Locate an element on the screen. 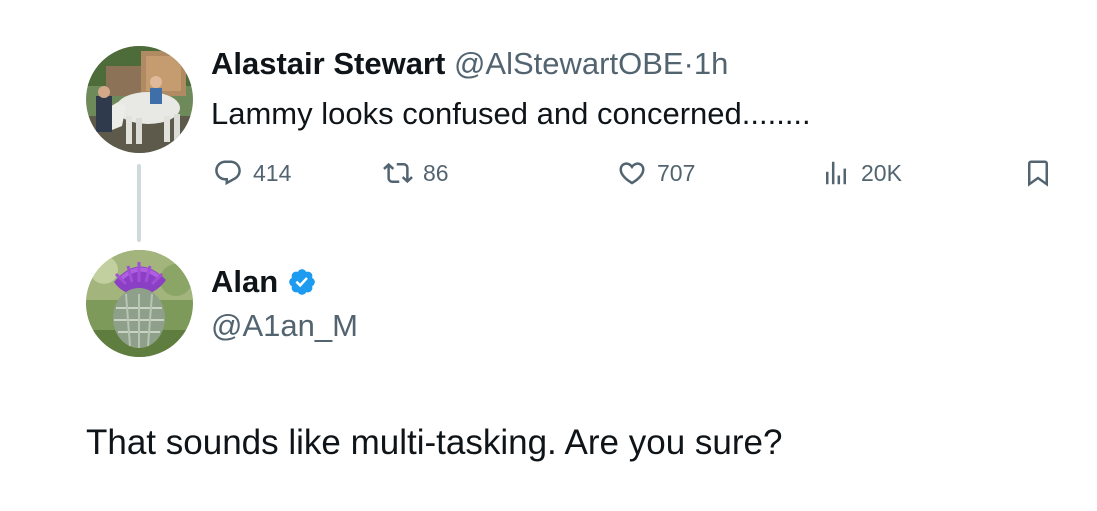 The width and height of the screenshot is (1097, 511). view-count: 20K is located at coordinates (881, 172).